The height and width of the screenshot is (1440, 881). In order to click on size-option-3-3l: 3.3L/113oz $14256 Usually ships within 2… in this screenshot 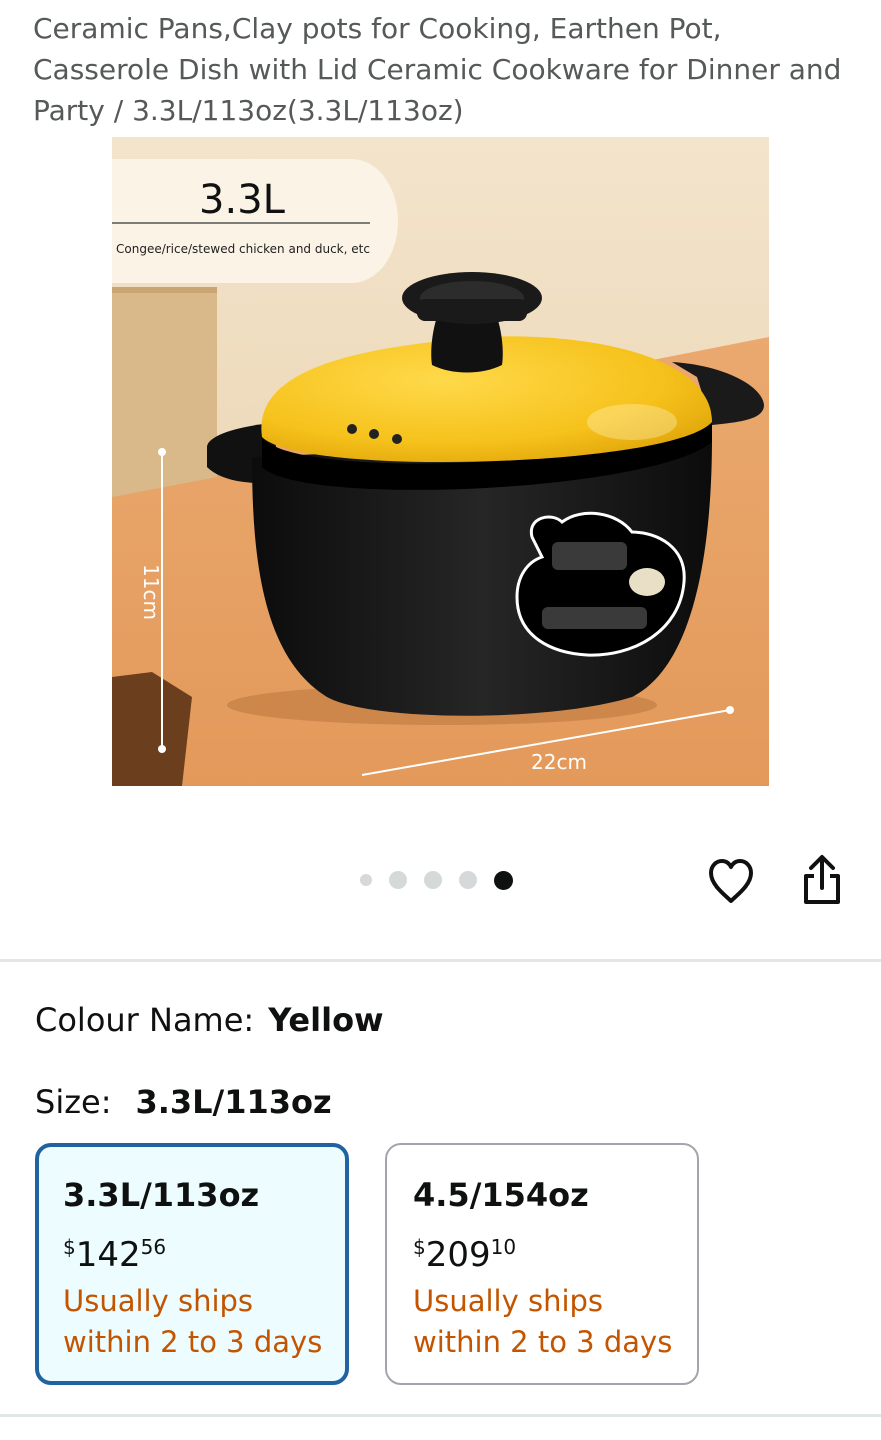, I will do `click(192, 1264)`.